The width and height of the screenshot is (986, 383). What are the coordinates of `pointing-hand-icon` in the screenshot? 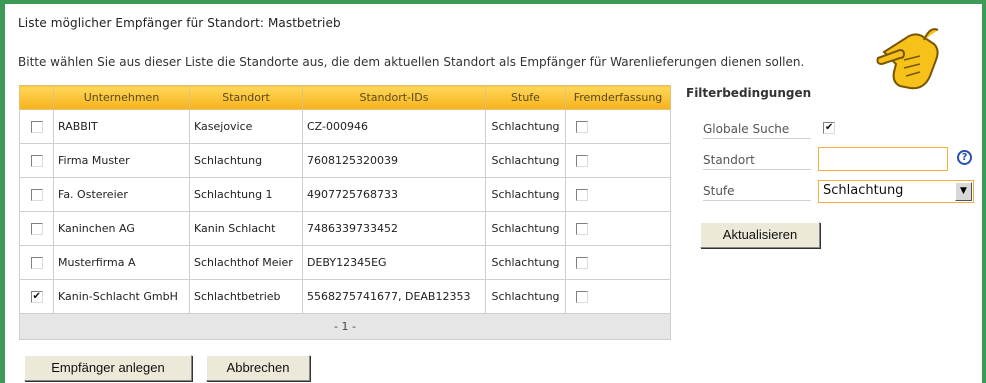 It's located at (907, 59).